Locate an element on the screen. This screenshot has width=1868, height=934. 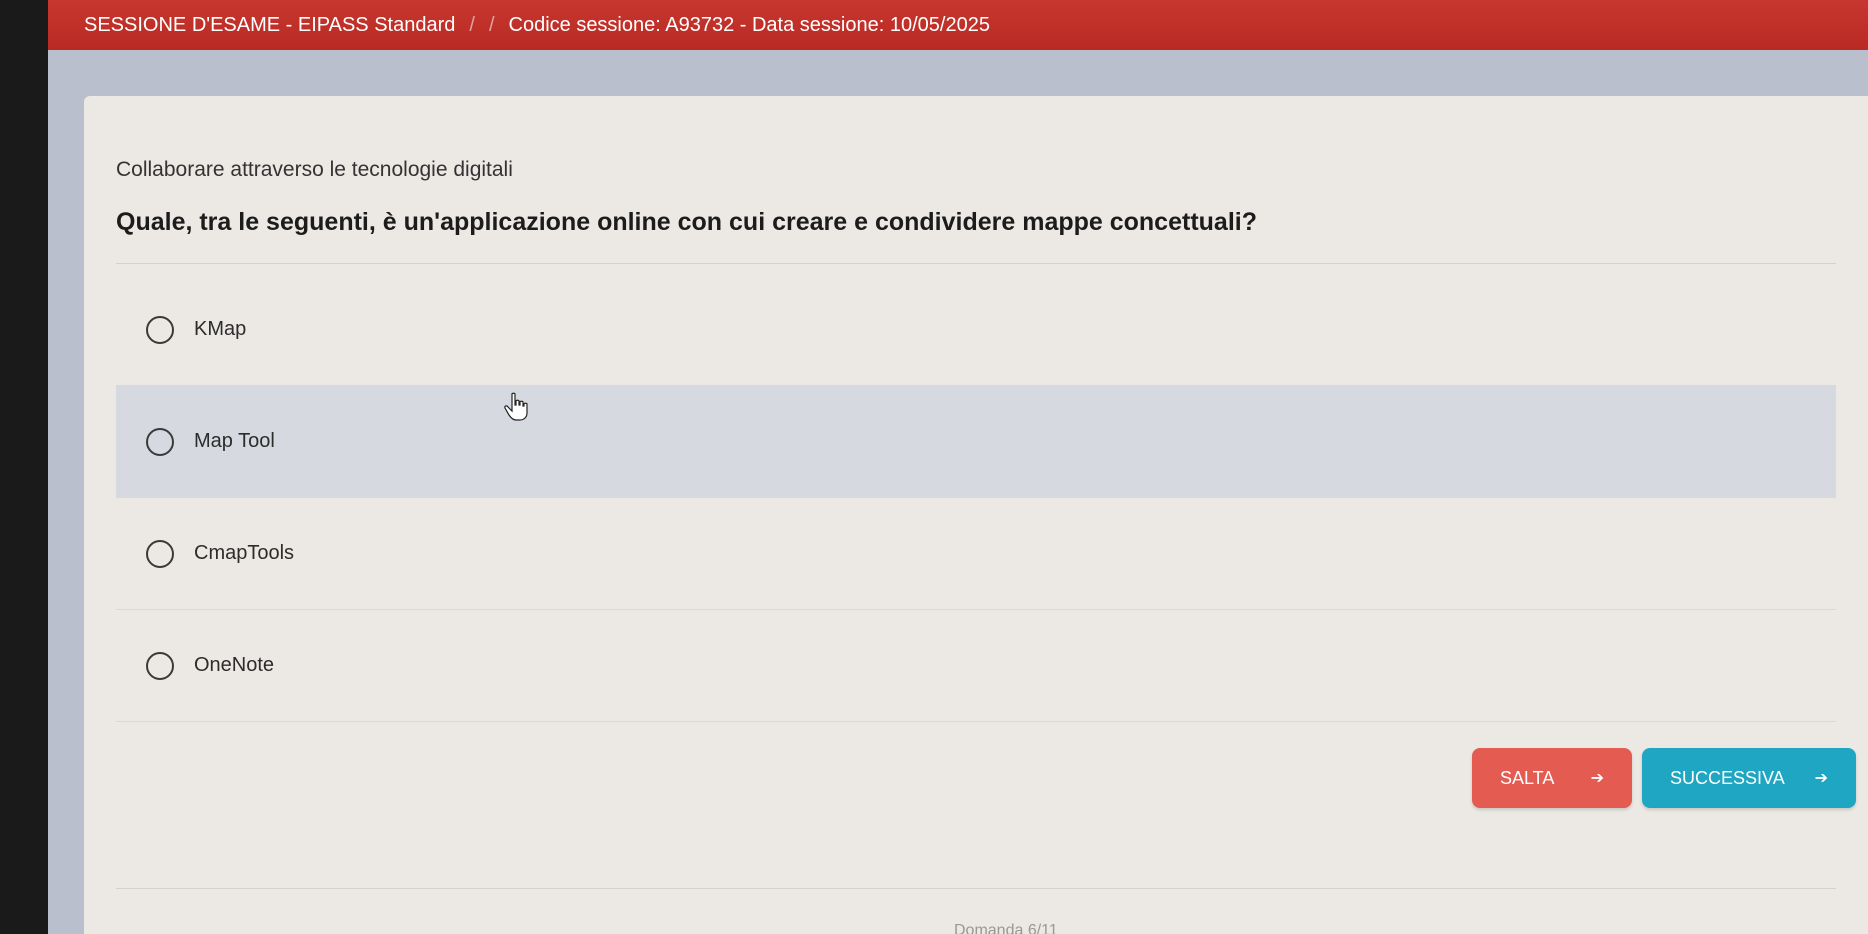
navigation-buttons: SALTA ➔ SUCCESSIVA ➔ is located at coordinates (1664, 778).